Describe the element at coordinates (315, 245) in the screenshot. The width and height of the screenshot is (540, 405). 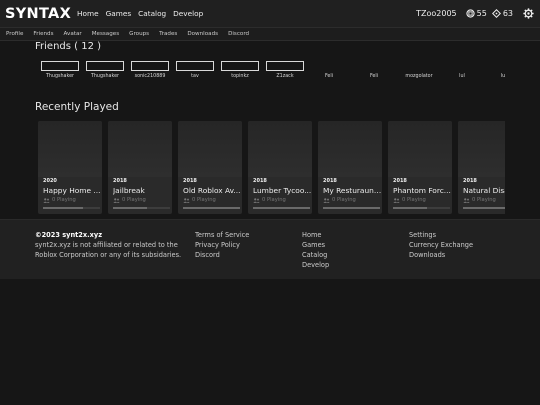
I see `footer-link-games: Games` at that location.